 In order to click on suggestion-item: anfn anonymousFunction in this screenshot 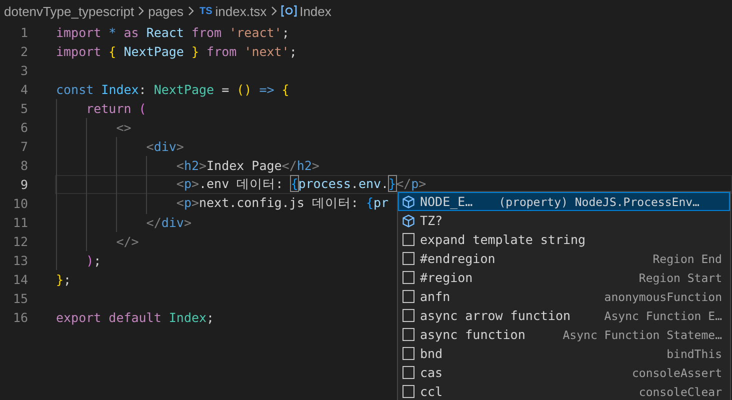, I will do `click(564, 296)`.